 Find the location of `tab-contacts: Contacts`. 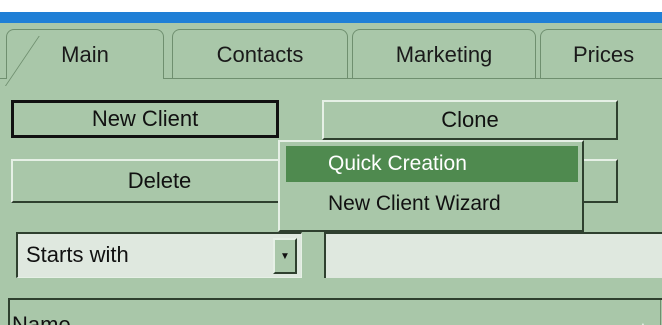

tab-contacts: Contacts is located at coordinates (260, 54).